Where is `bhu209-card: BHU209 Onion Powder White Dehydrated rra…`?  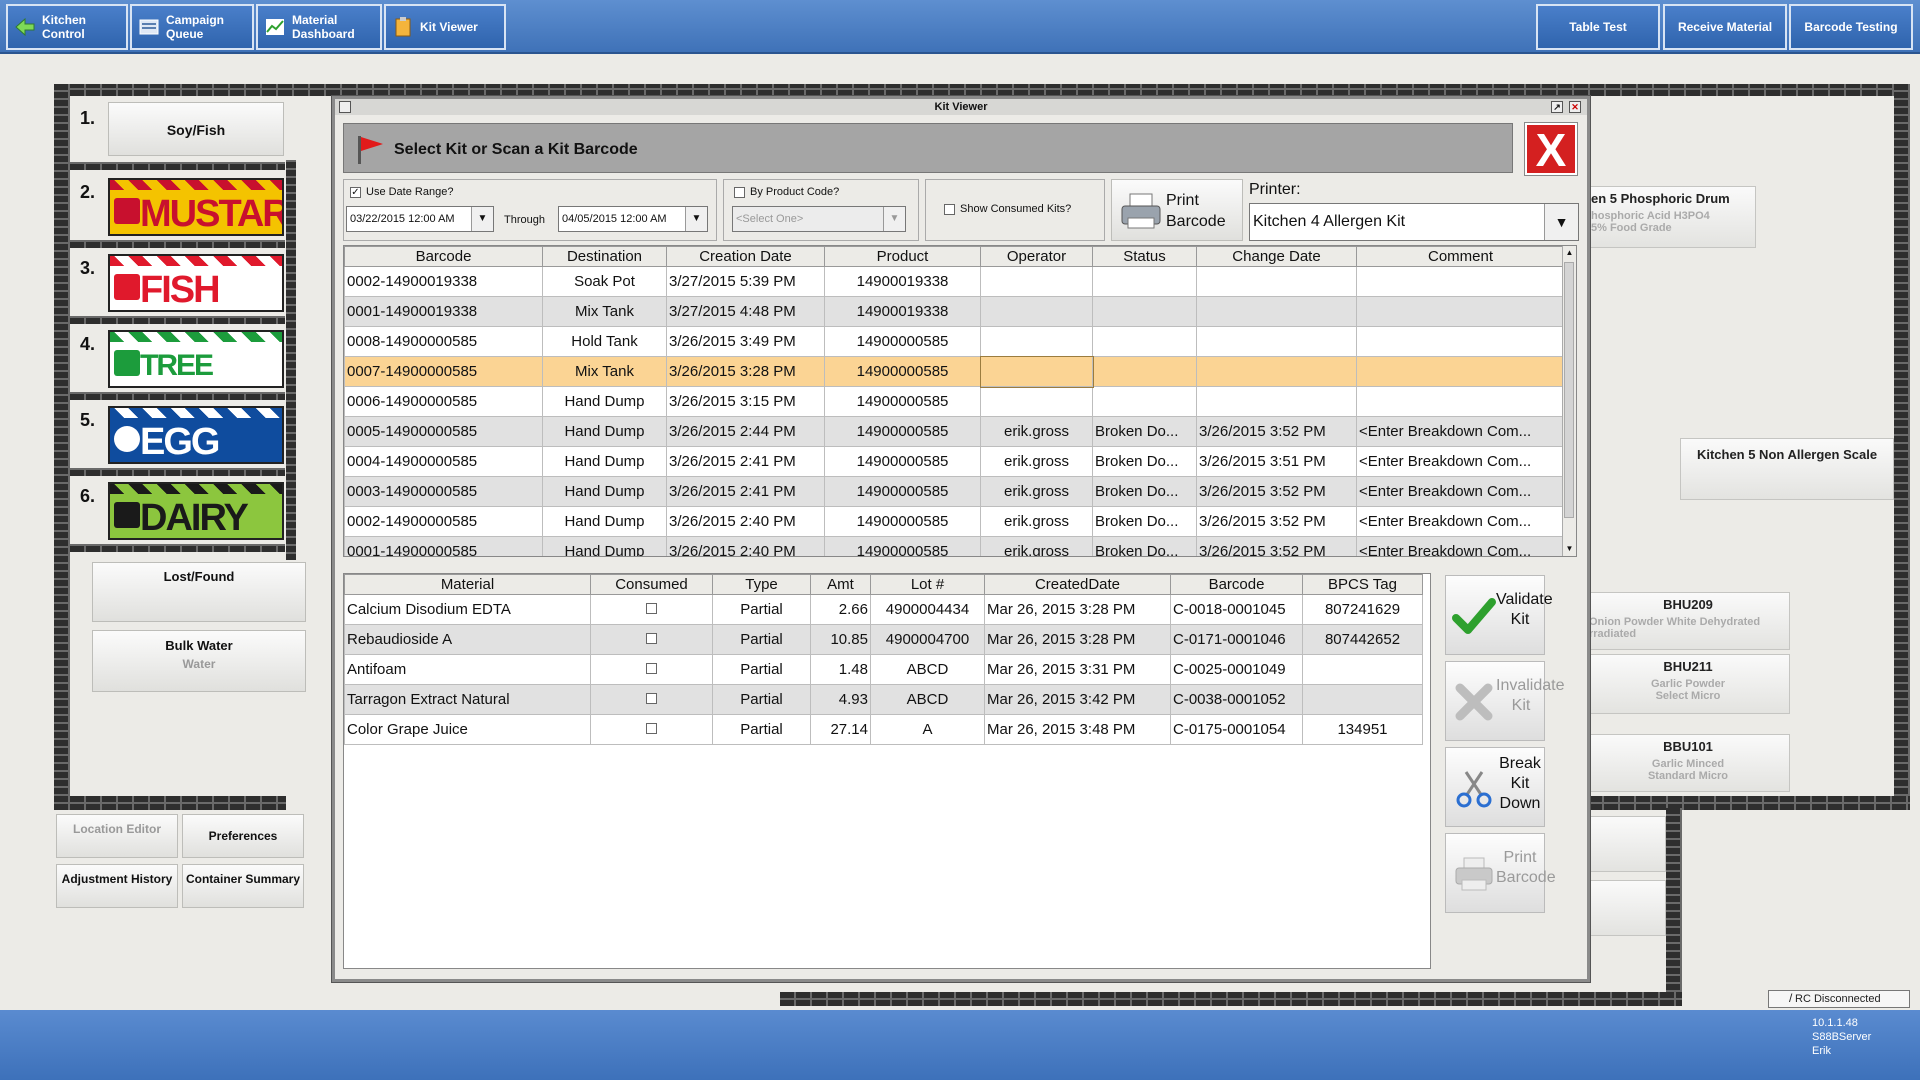 bhu209-card: BHU209 Onion Powder White Dehydrated rra… is located at coordinates (1688, 621).